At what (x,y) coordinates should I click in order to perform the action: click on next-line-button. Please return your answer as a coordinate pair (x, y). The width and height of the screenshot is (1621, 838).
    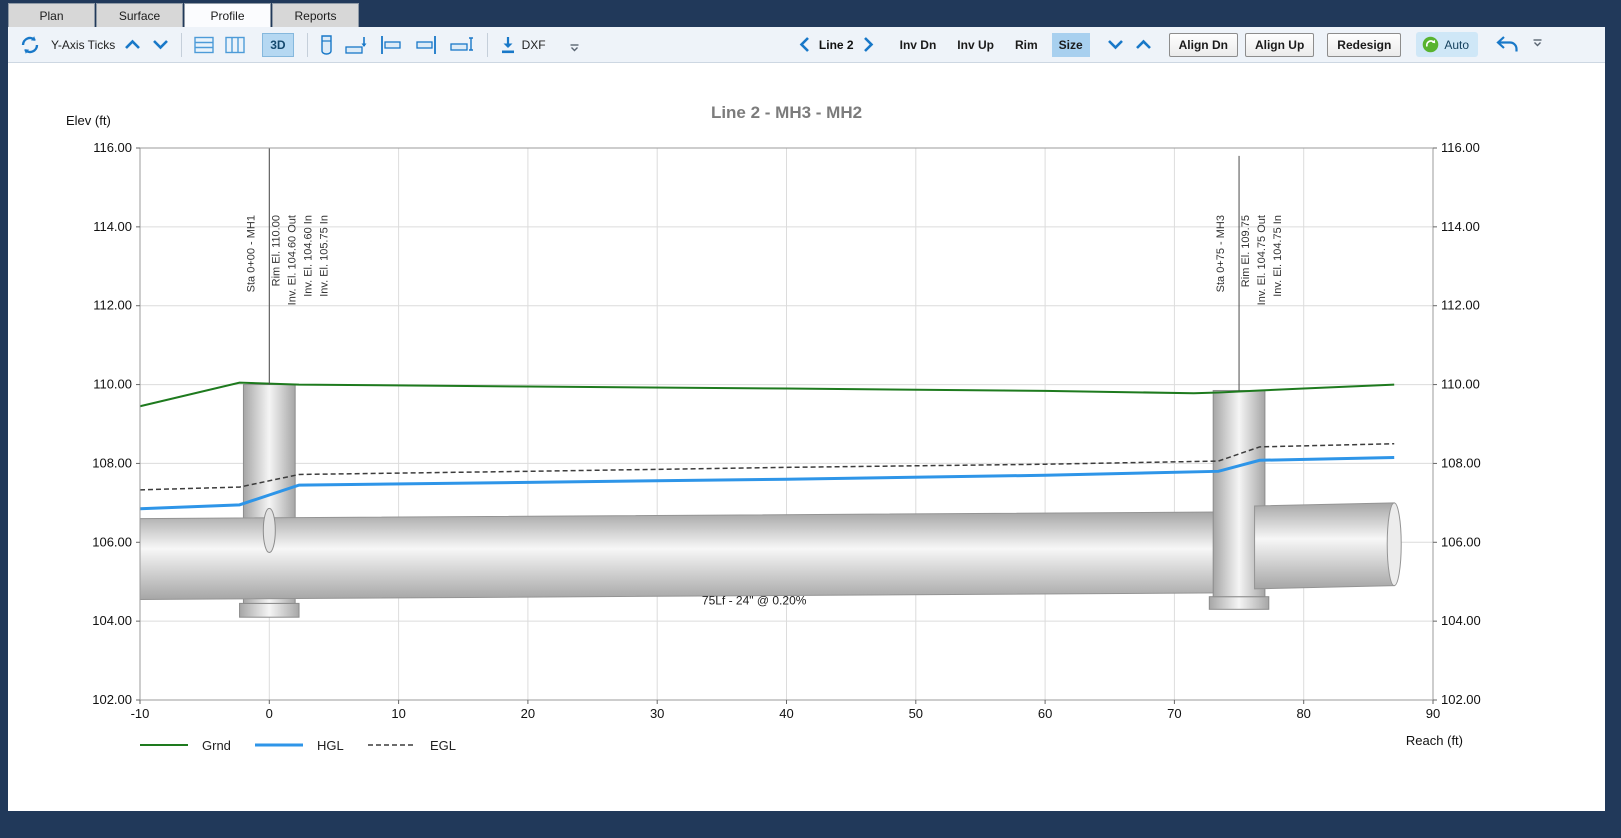
    Looking at the image, I should click on (868, 44).